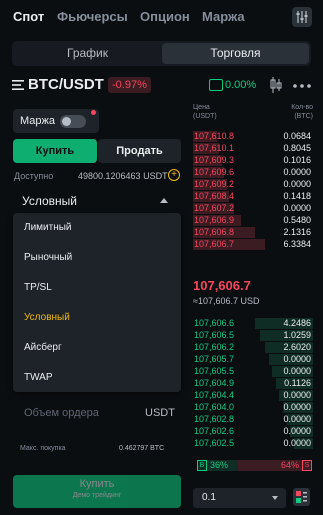  I want to click on order-amount-input: Объем ордера USDT, so click(97, 414).